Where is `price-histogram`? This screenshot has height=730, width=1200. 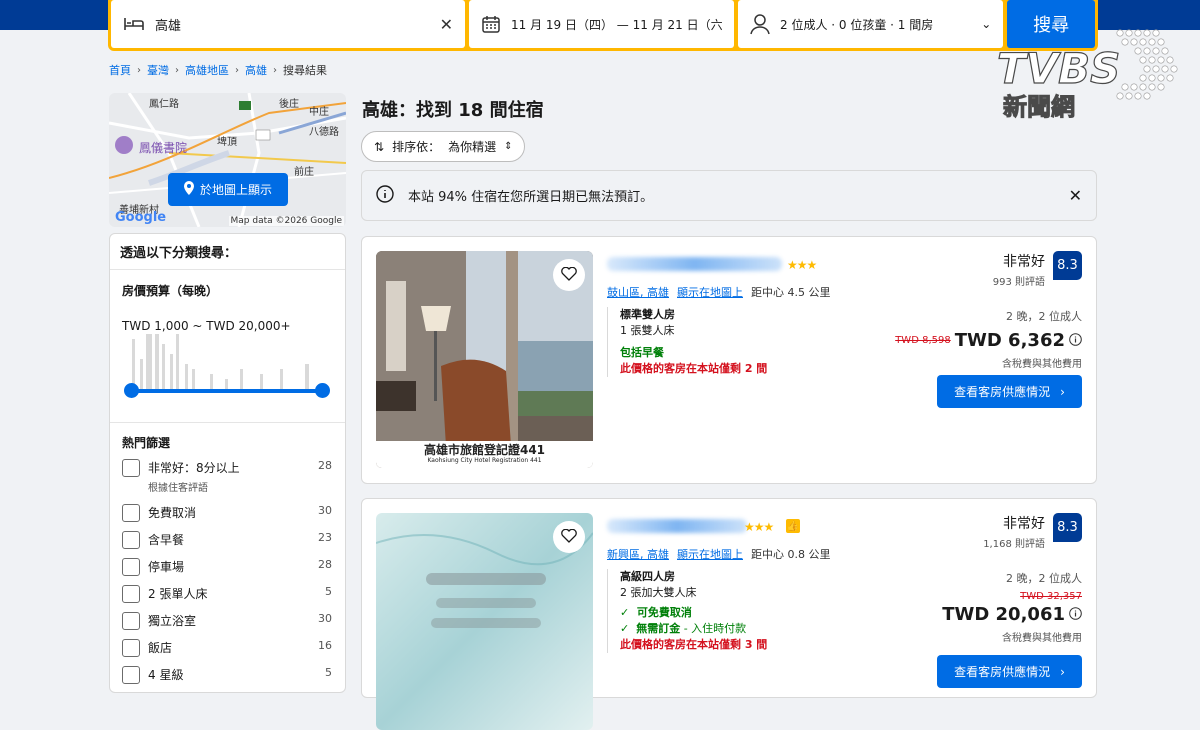
price-histogram is located at coordinates (220, 361).